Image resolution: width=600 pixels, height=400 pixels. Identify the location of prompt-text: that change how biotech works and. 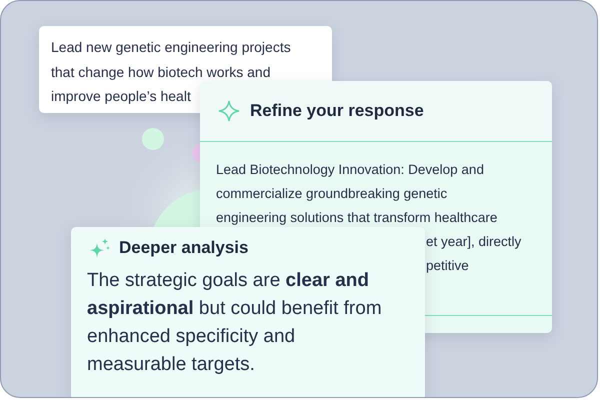
(161, 72).